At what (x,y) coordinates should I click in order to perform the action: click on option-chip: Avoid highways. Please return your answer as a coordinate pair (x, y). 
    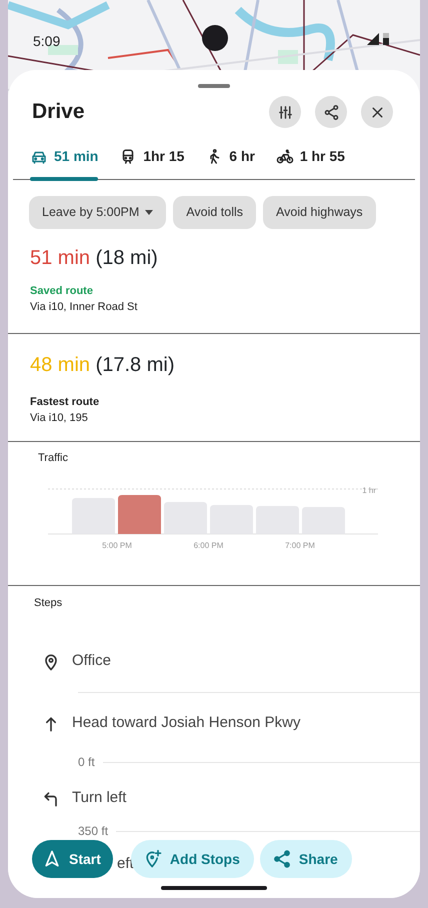
    Looking at the image, I should click on (319, 212).